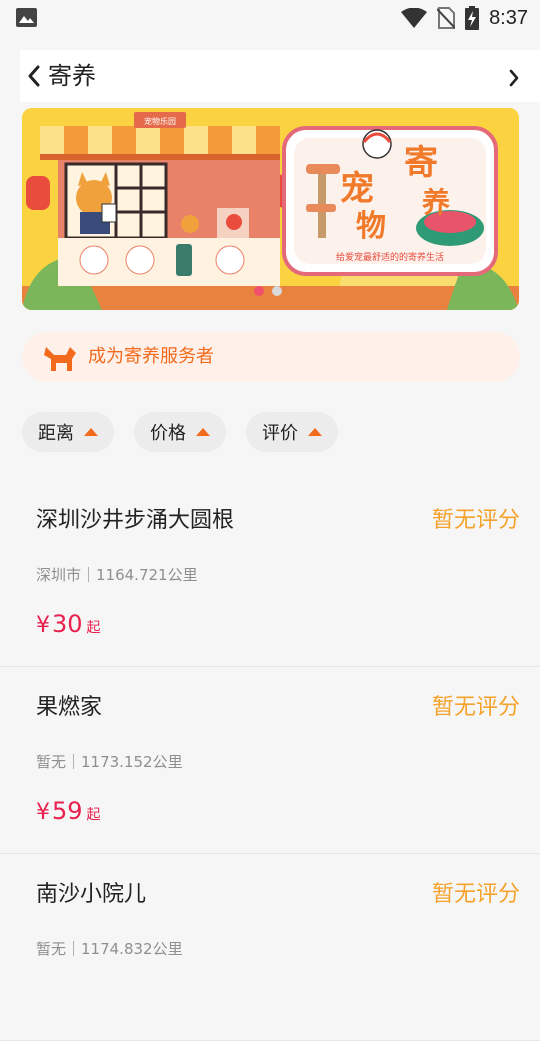 This screenshot has width=540, height=1041. I want to click on listing-price: ¥ 30 起, so click(68, 624).